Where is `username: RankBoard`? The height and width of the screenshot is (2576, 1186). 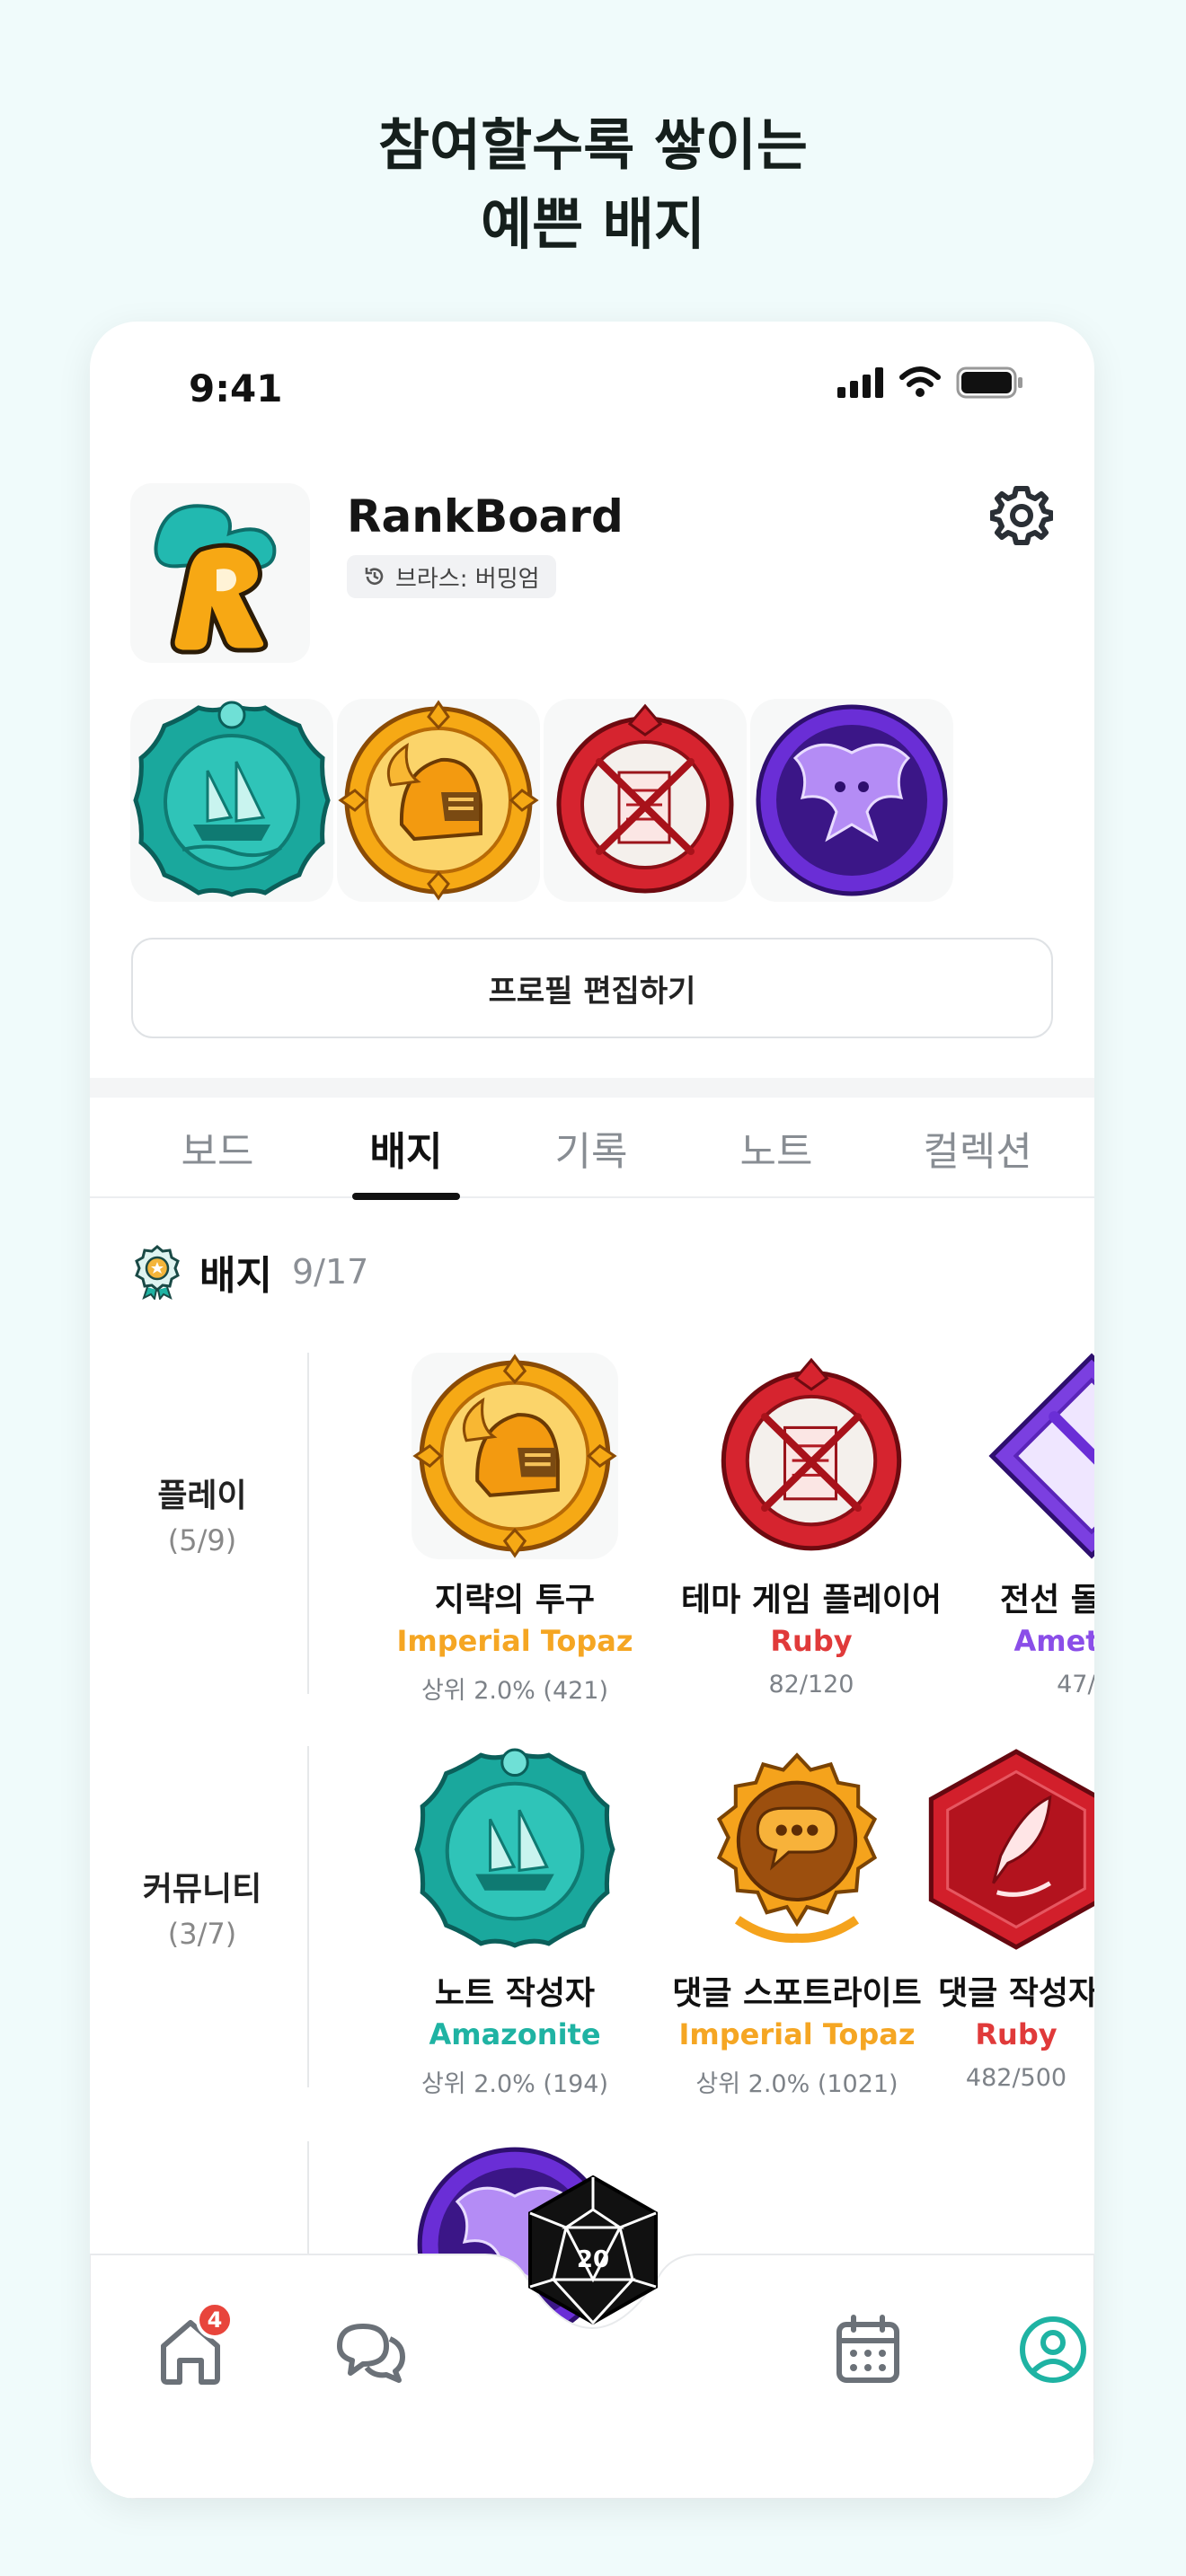
username: RankBoard is located at coordinates (485, 516).